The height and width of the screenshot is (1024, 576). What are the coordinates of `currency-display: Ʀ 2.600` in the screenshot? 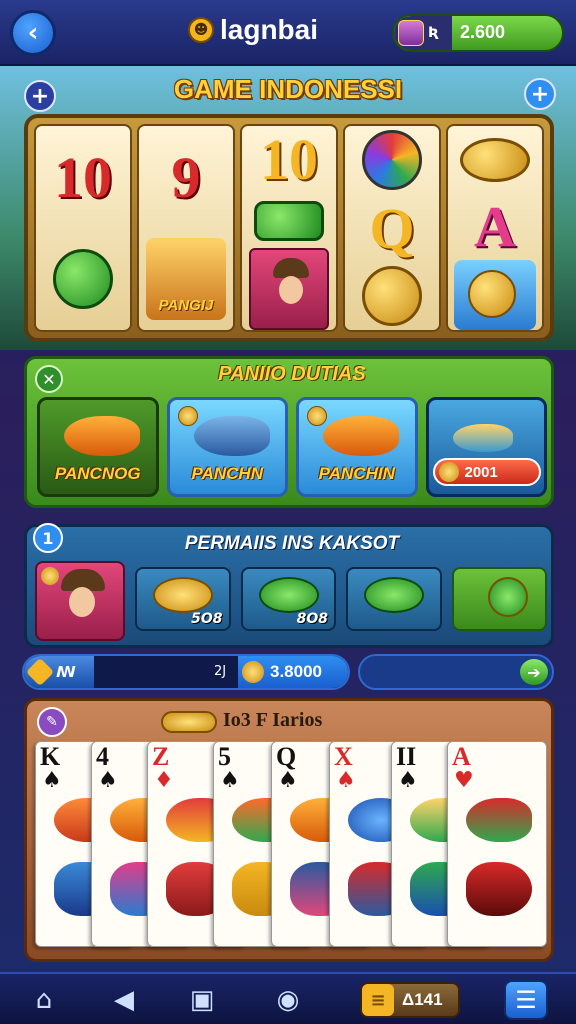 It's located at (478, 33).